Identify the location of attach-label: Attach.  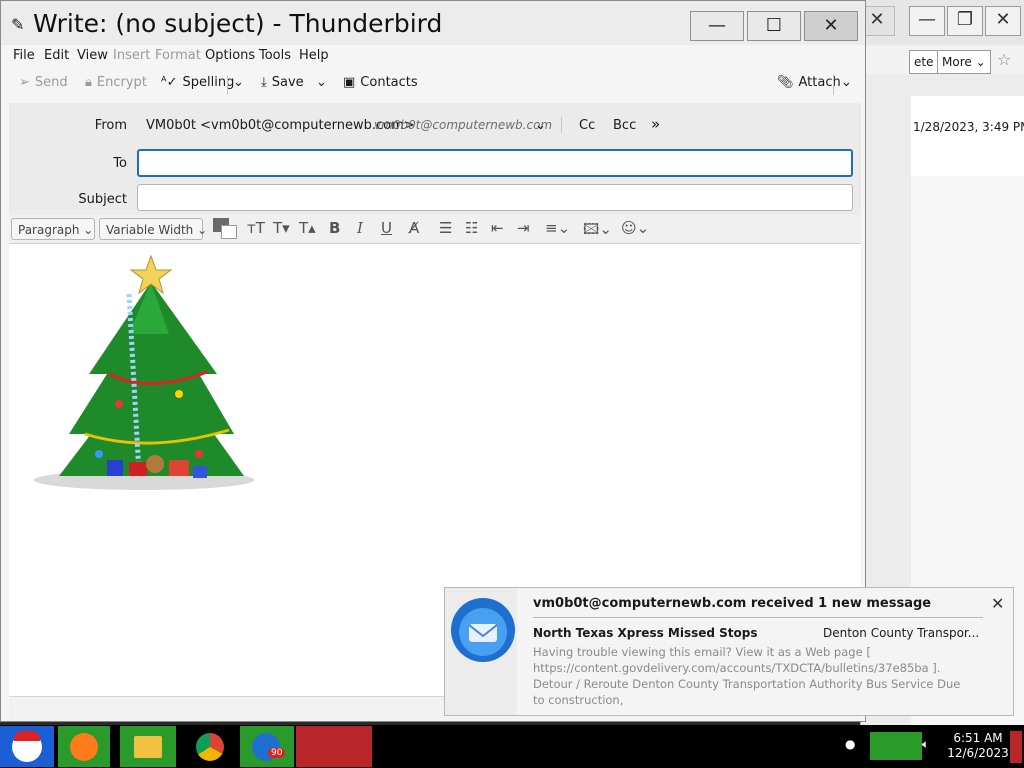
(819, 82).